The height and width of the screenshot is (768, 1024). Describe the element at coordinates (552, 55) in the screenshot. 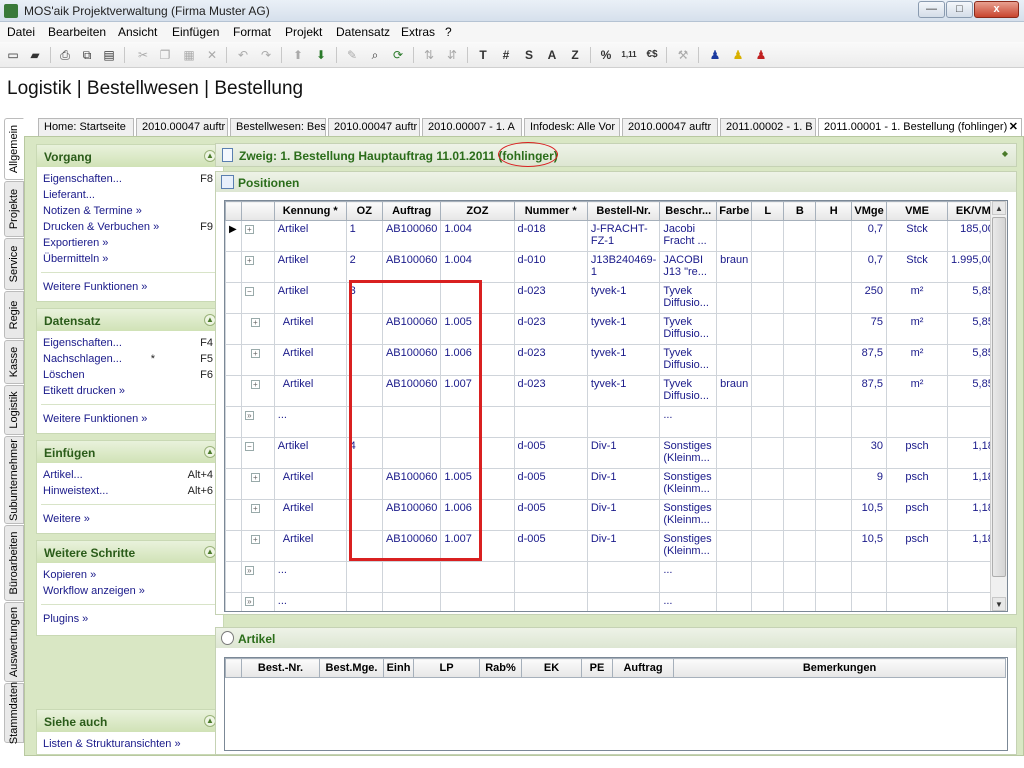

I see `a-button: A` at that location.